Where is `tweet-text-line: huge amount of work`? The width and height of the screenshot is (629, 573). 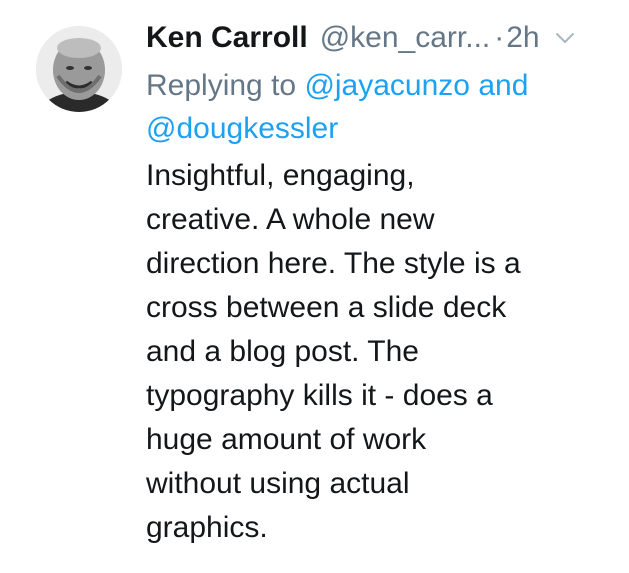
tweet-text-line: huge amount of work is located at coordinates (286, 439).